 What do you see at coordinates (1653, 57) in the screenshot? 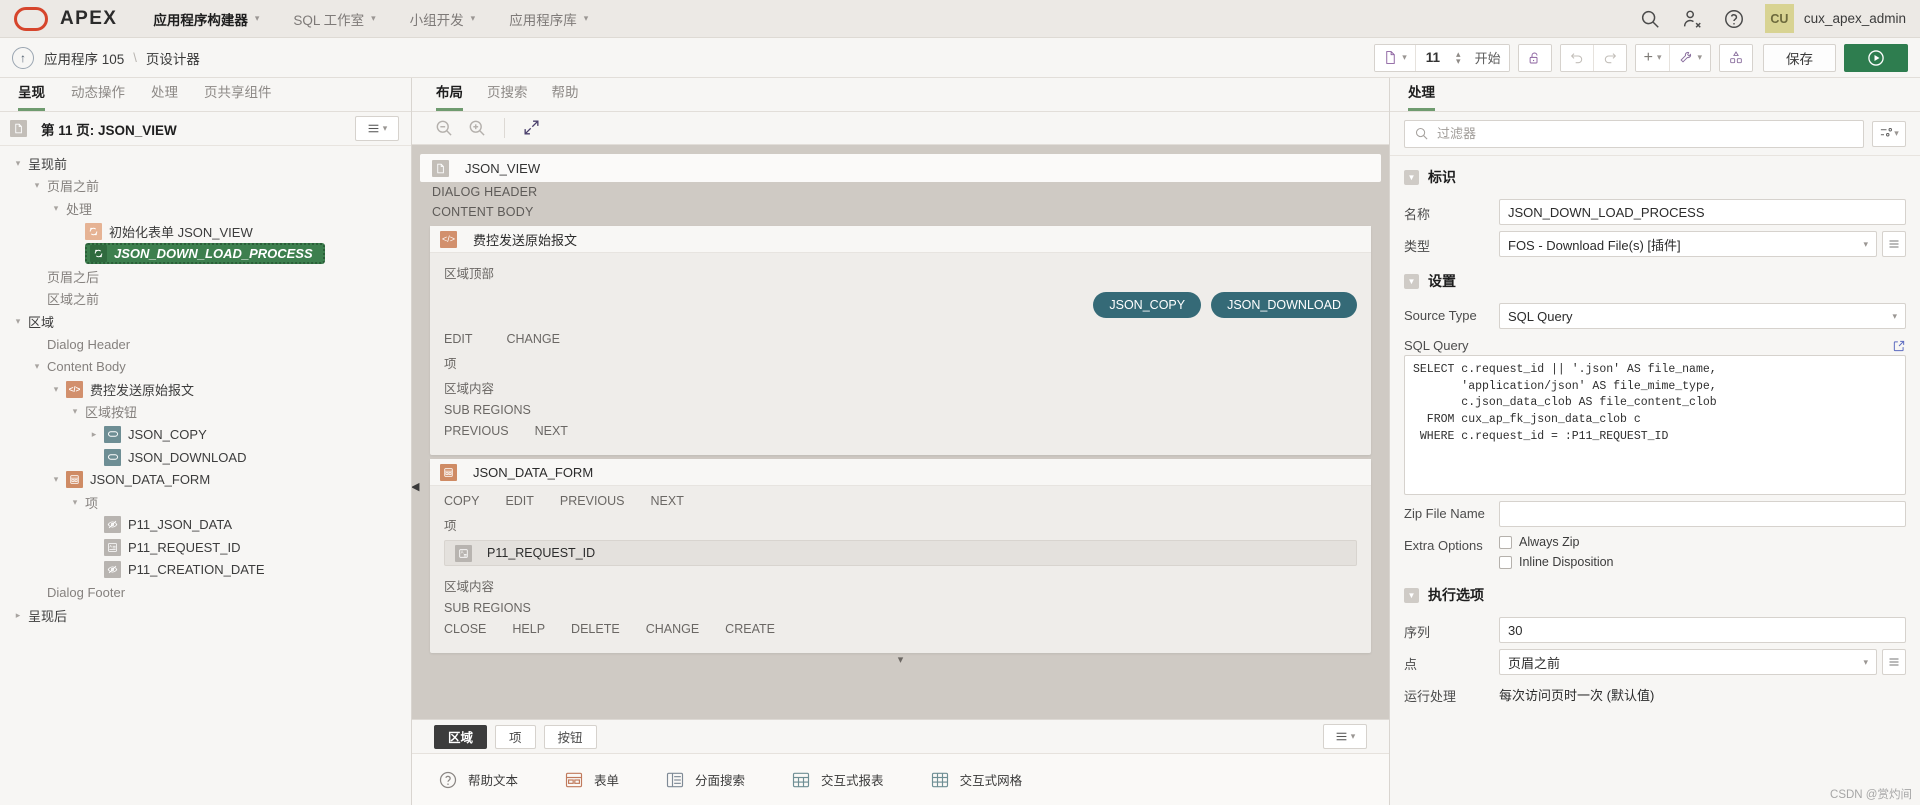
I see `add-component-button: + ▾` at bounding box center [1653, 57].